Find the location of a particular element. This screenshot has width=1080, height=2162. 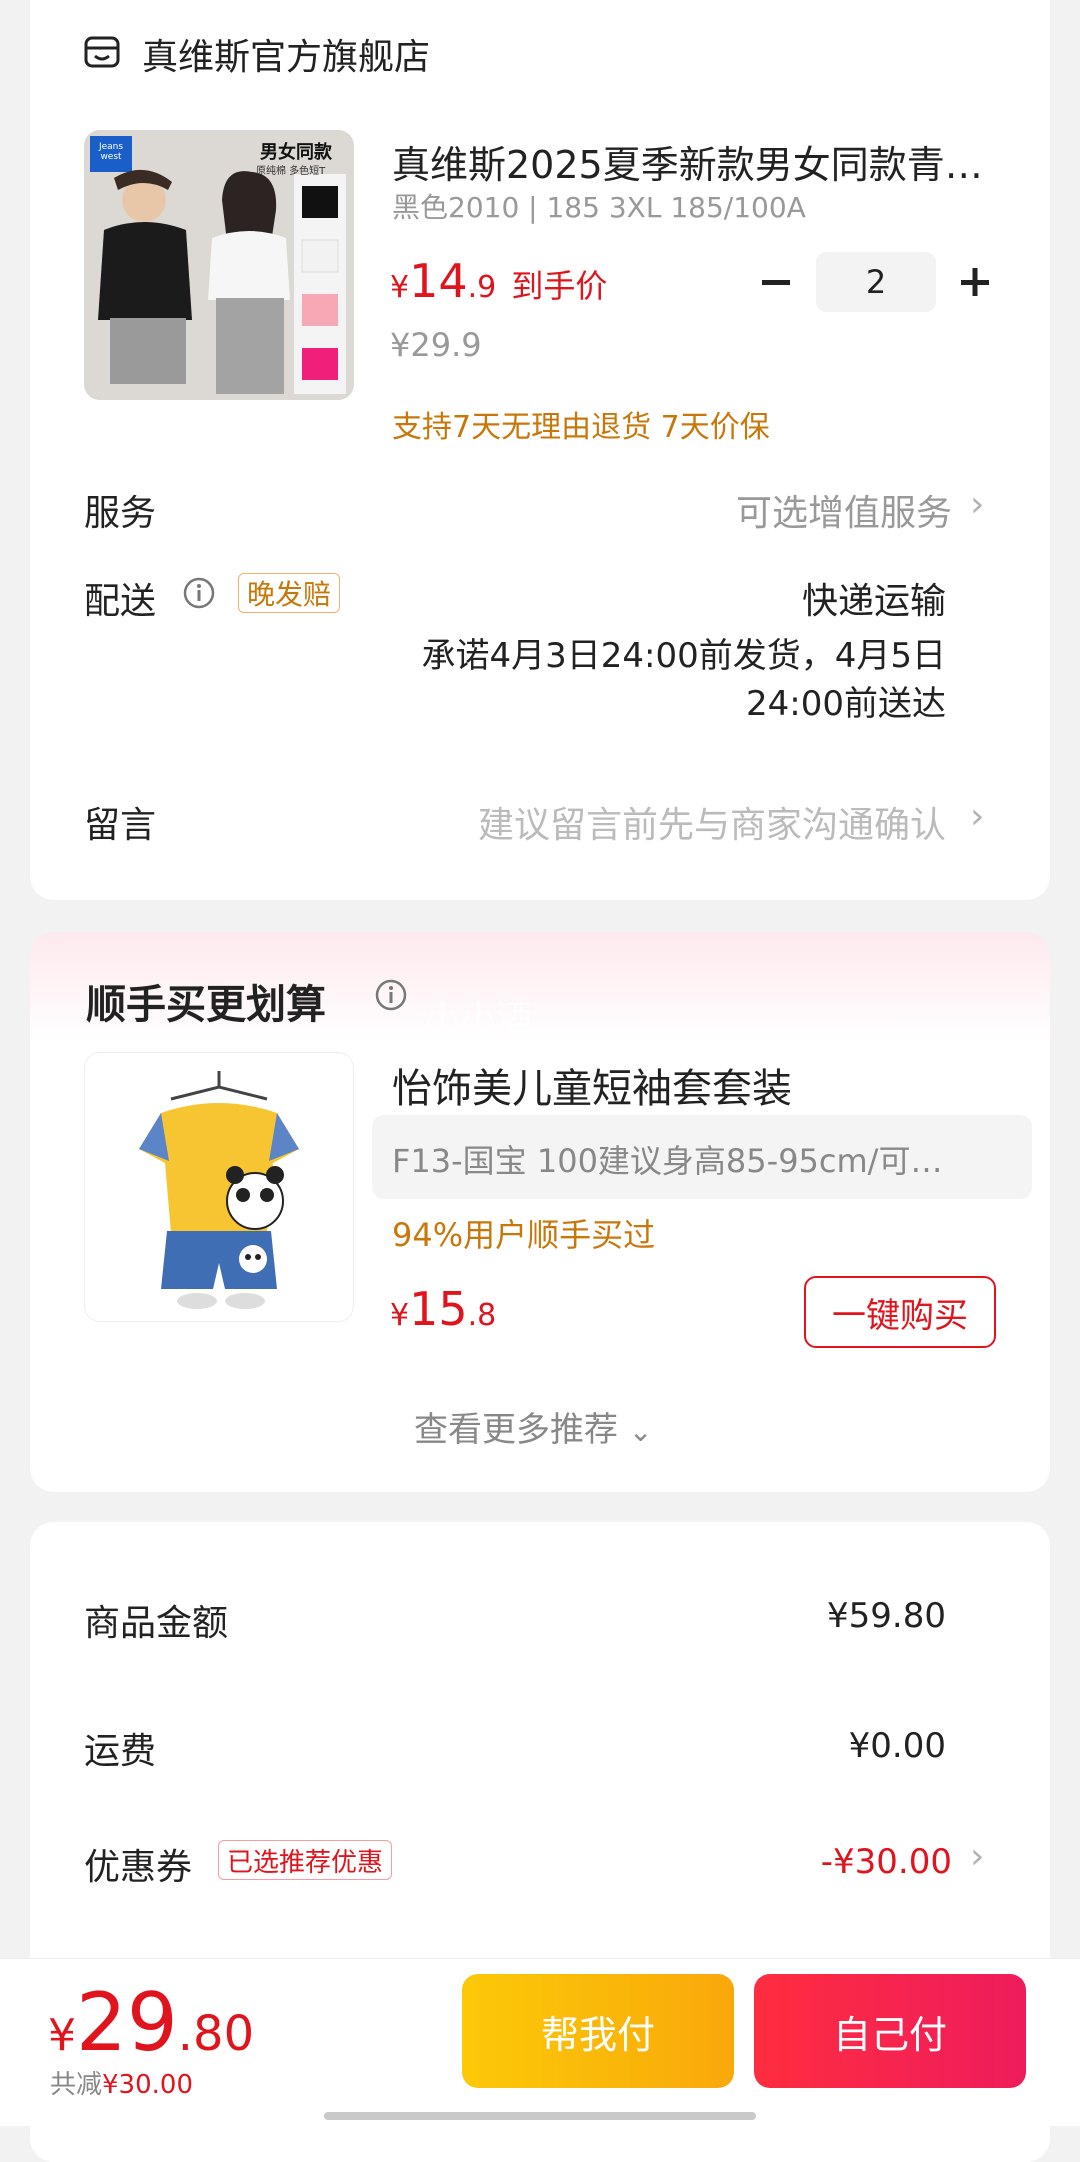

late-delivery-compensation-tag: 晚发赔 is located at coordinates (289, 593).